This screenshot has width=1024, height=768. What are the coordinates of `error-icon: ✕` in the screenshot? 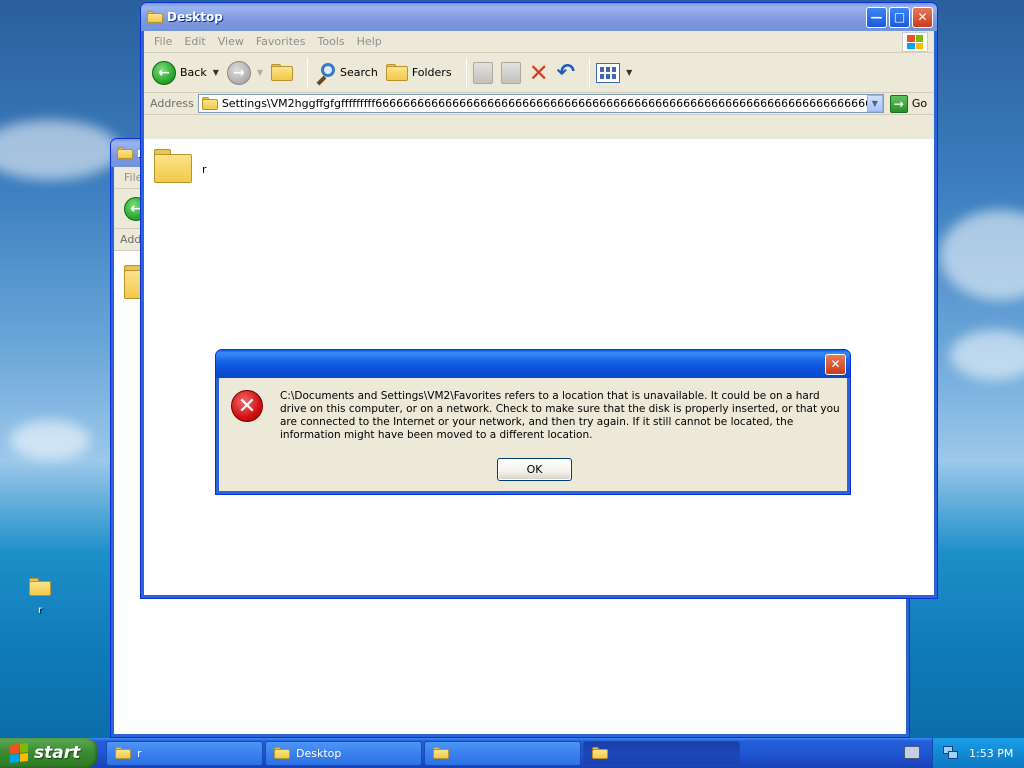 It's located at (247, 406).